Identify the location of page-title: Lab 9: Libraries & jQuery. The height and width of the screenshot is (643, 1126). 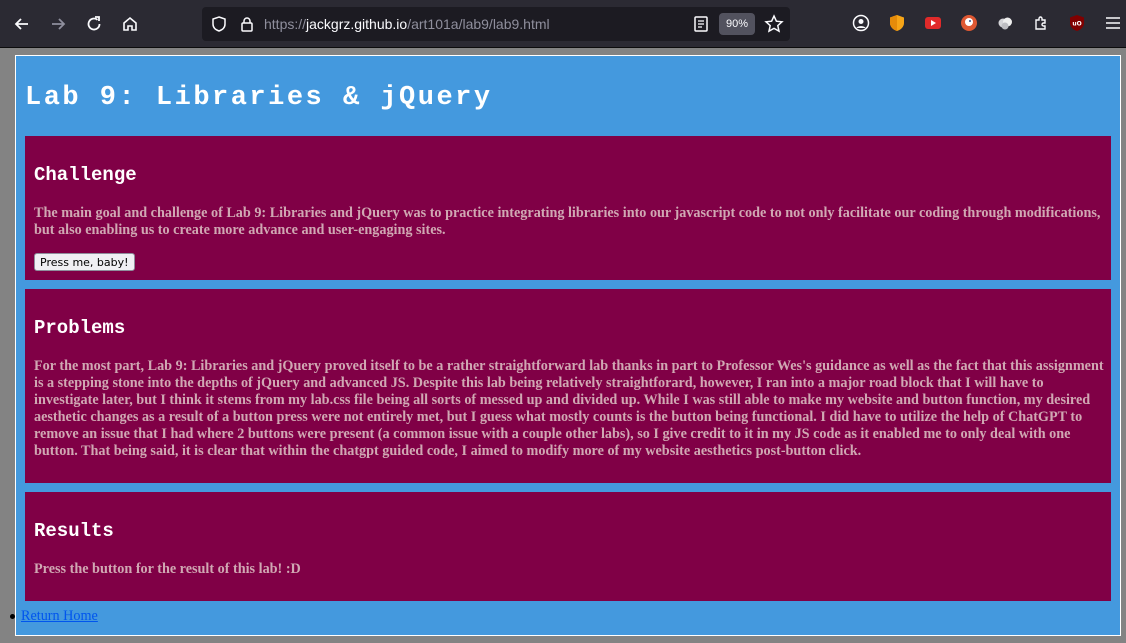
(259, 98).